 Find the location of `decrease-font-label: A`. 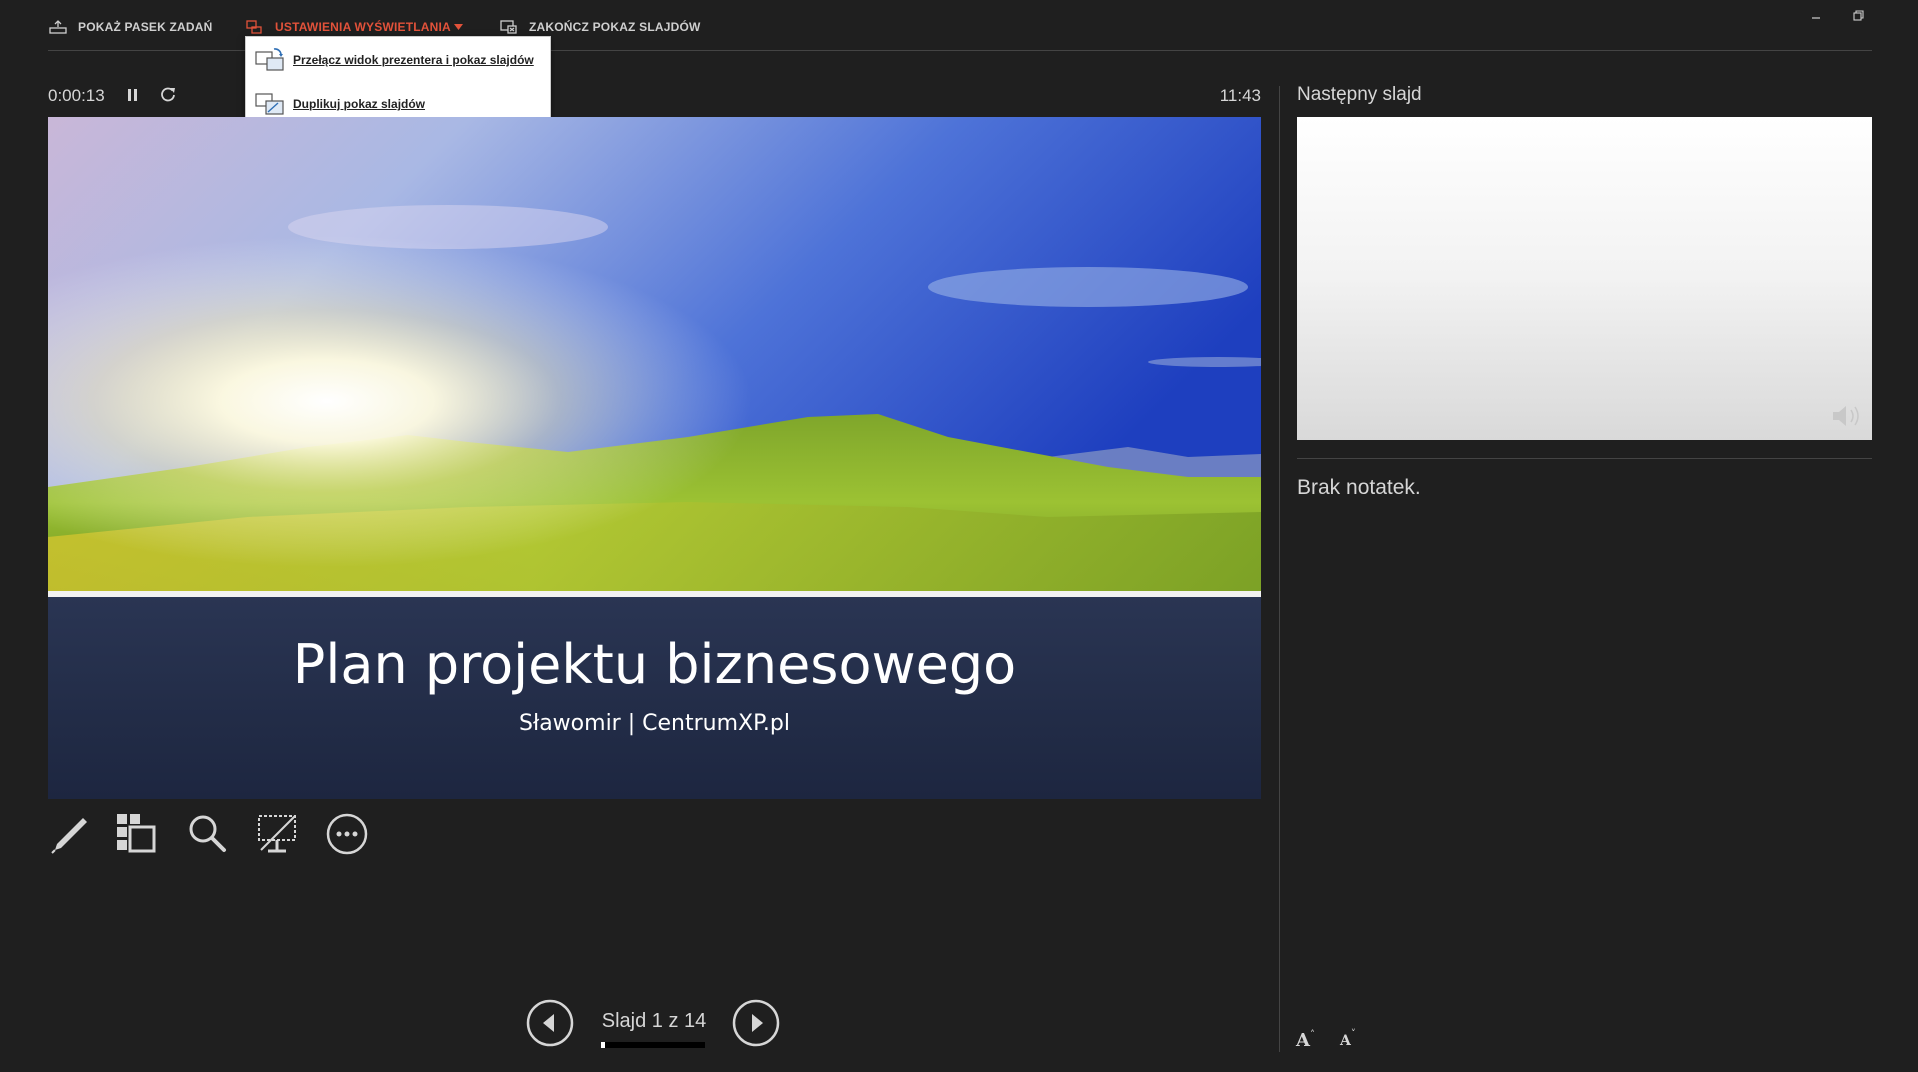

decrease-font-label: A is located at coordinates (1345, 1041).